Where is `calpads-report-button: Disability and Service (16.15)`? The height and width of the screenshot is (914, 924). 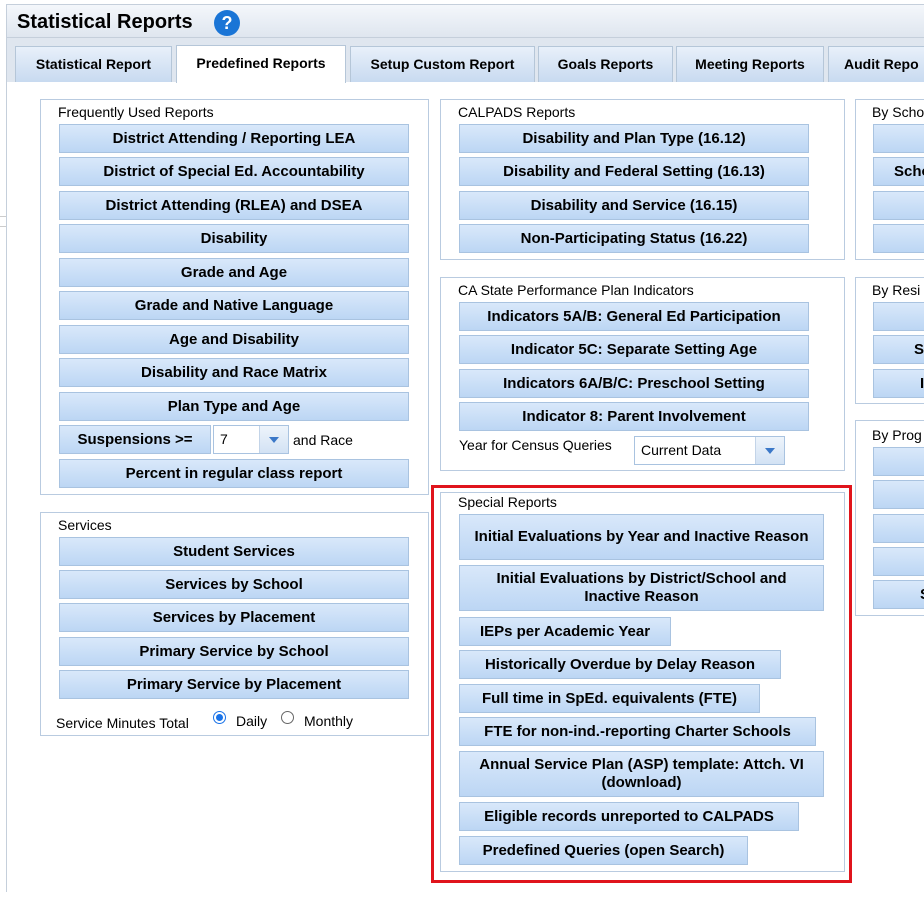
calpads-report-button: Disability and Service (16.15) is located at coordinates (634, 205).